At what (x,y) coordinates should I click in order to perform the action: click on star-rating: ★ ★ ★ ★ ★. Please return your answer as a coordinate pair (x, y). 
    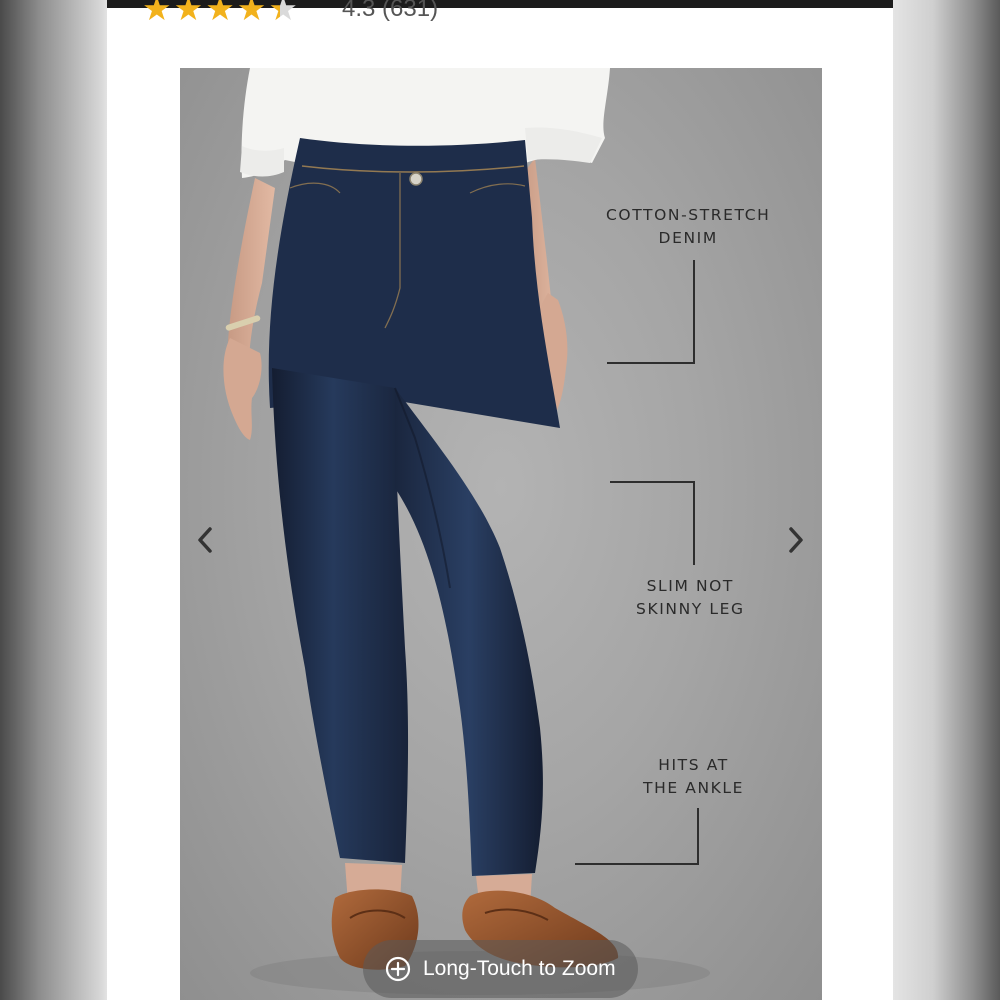
    Looking at the image, I should click on (220, 13).